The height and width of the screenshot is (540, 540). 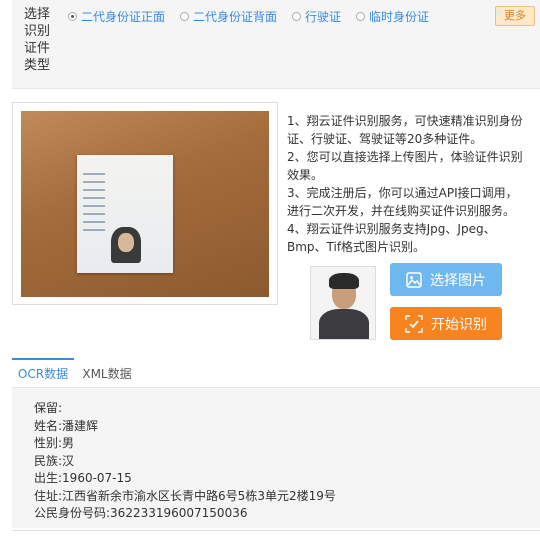 I want to click on result-line: 民族:汉, so click(x=54, y=460).